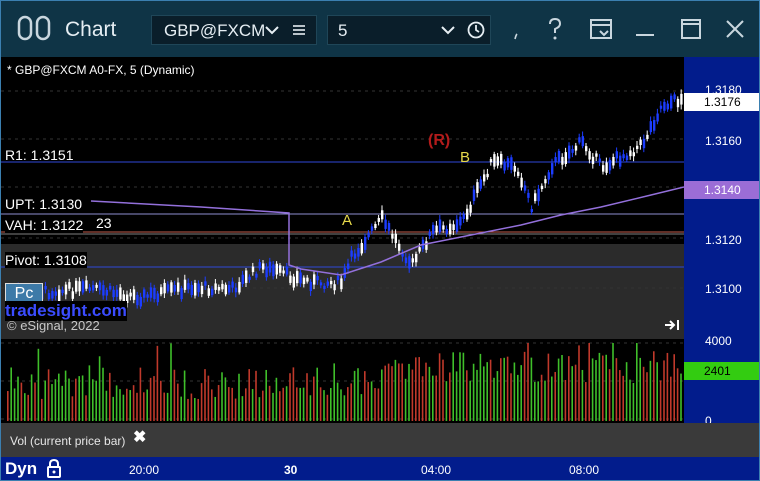  I want to click on upt-label: UPT: 1.3130, so click(44, 204).